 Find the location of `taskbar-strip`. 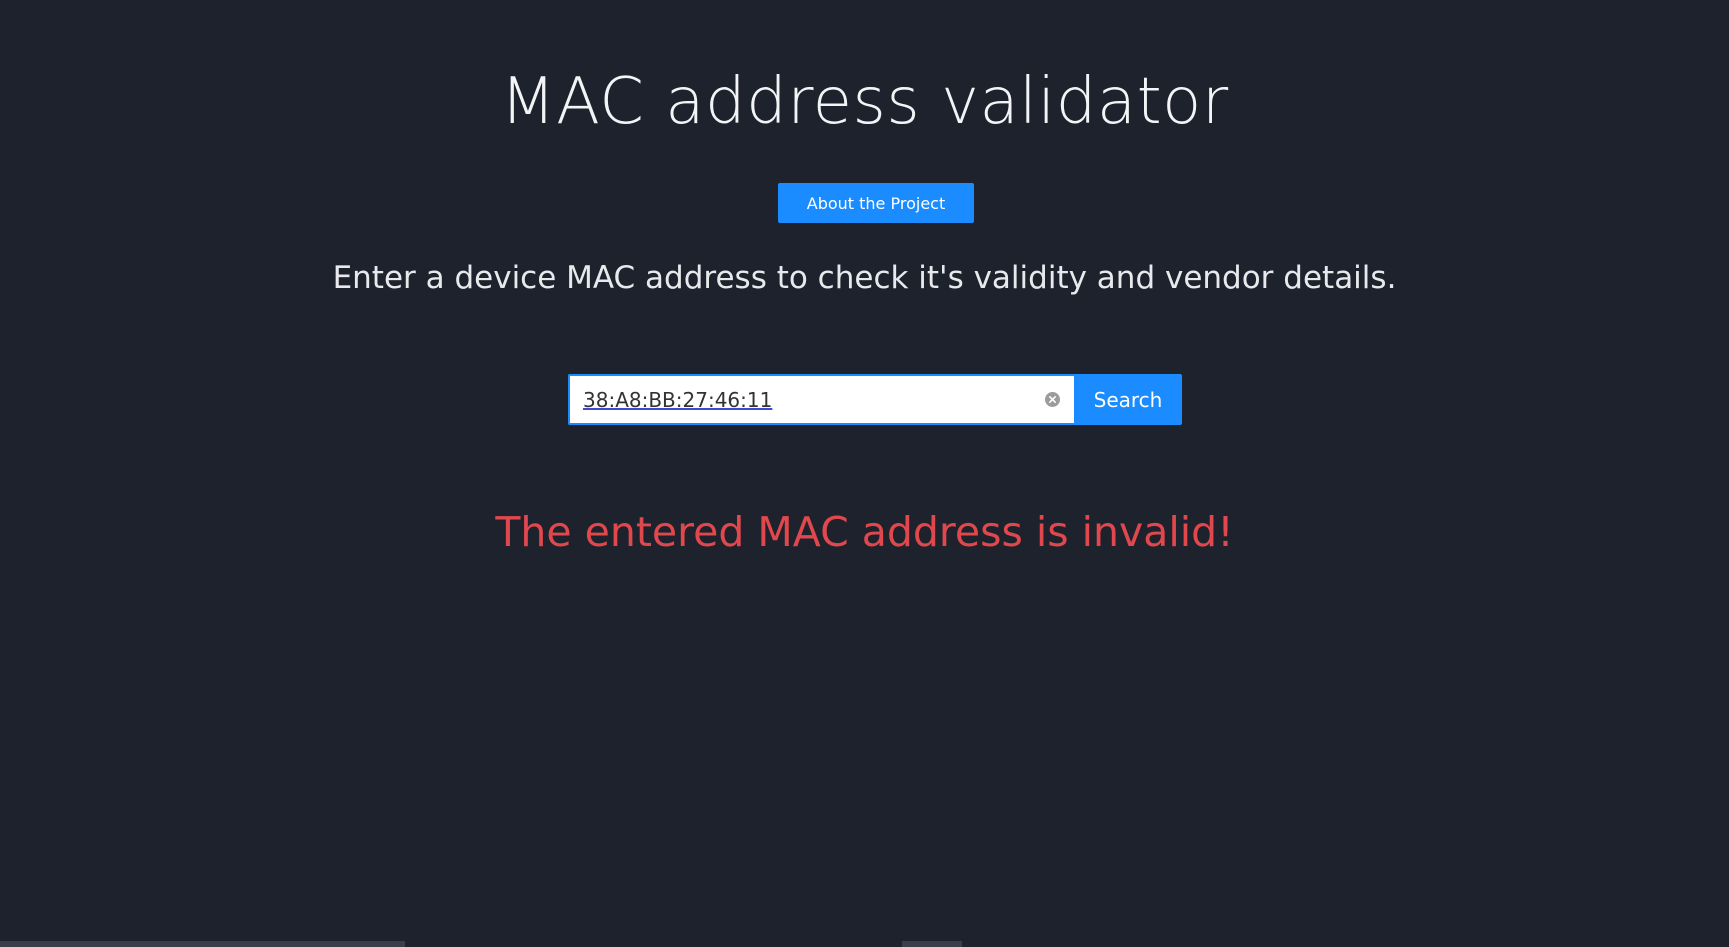

taskbar-strip is located at coordinates (202, 944).